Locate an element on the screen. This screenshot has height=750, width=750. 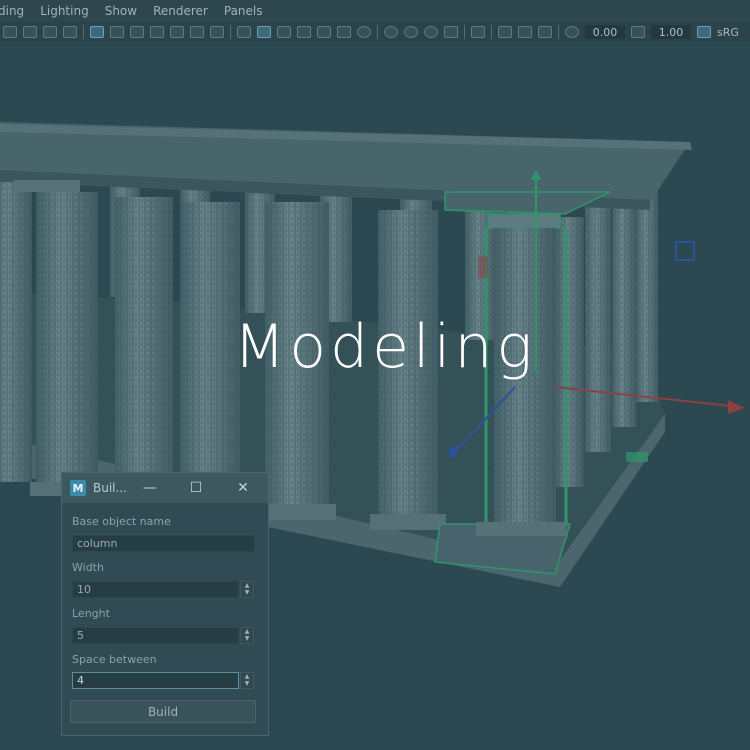
snap-icon is located at coordinates (545, 32).